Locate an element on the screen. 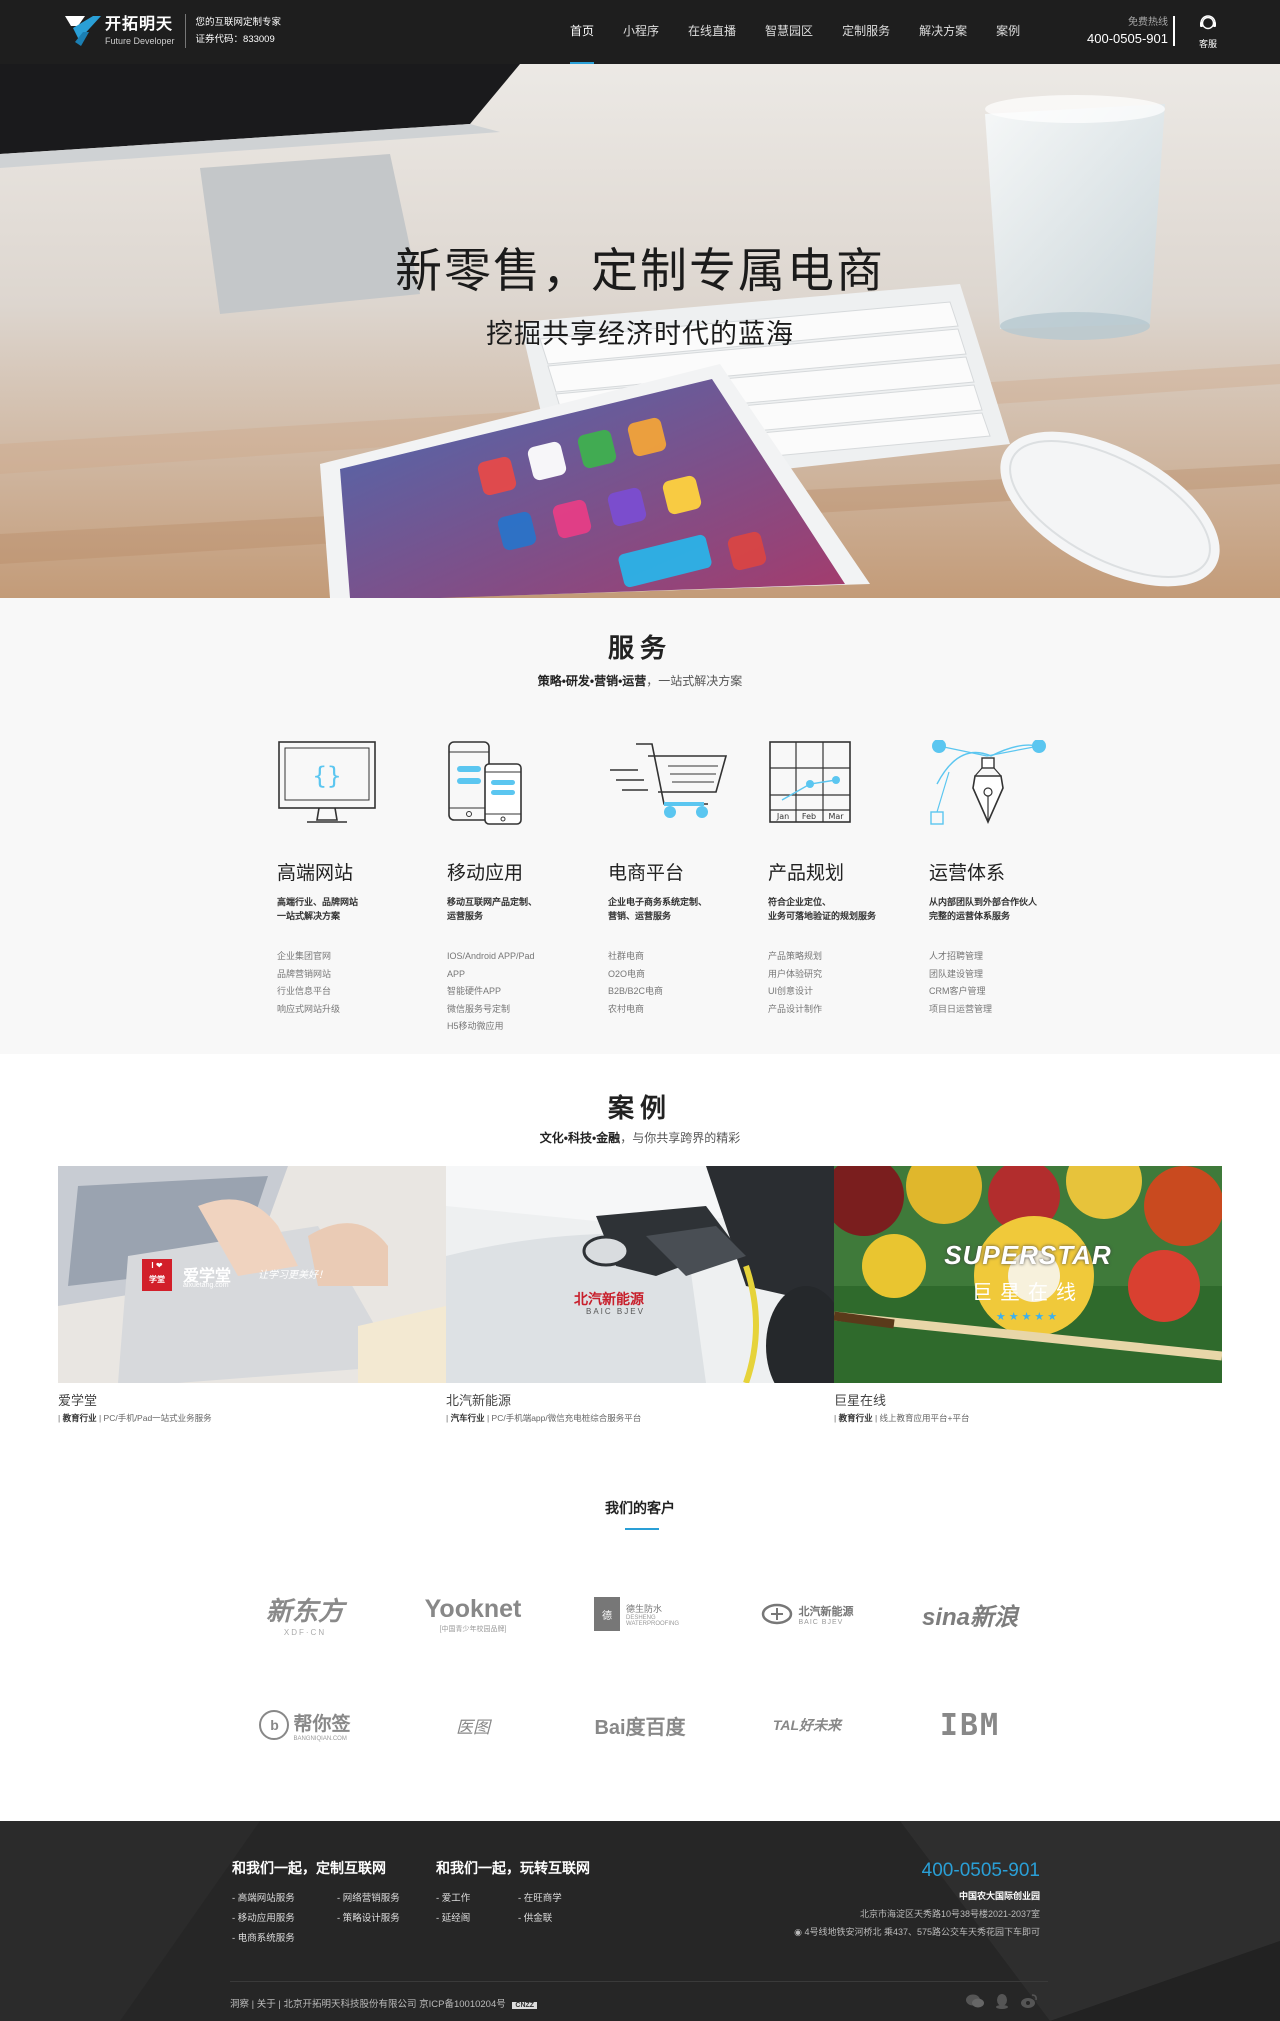 The height and width of the screenshot is (2021, 1280). footer-link: - 供金联 is located at coordinates (568, 1919).